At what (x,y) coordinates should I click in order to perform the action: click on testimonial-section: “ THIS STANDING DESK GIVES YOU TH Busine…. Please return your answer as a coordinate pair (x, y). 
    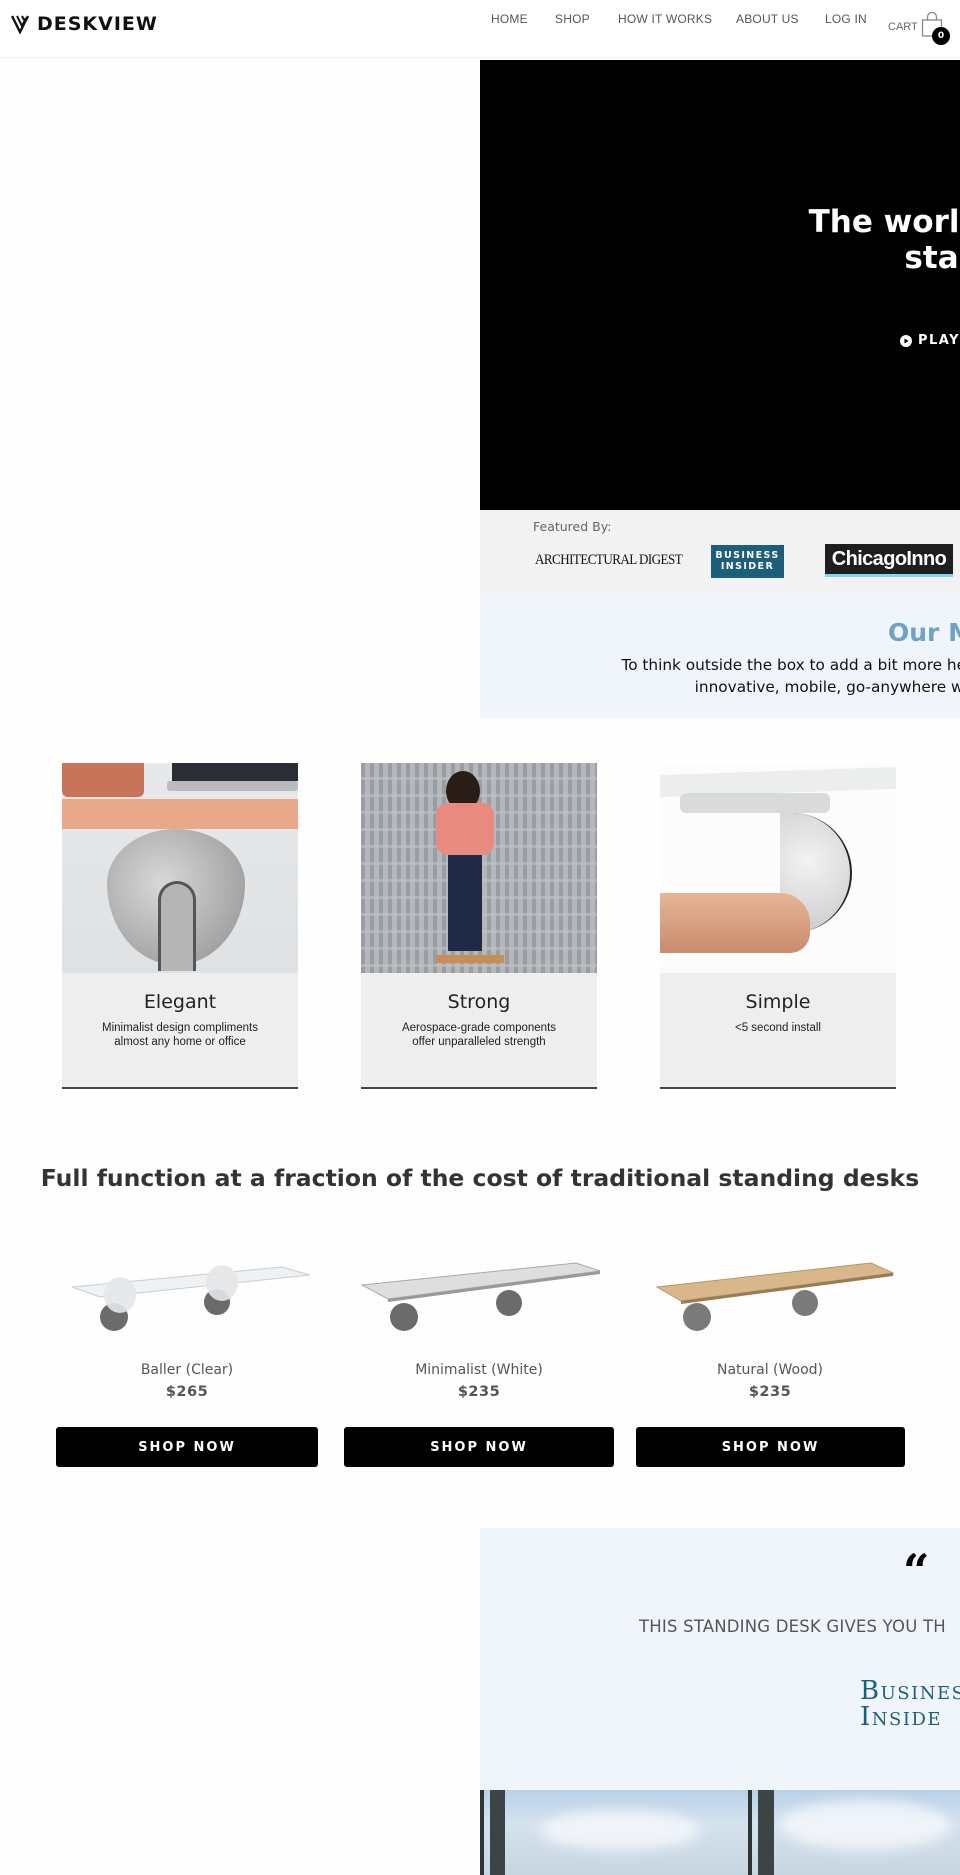
    Looking at the image, I should click on (720, 1659).